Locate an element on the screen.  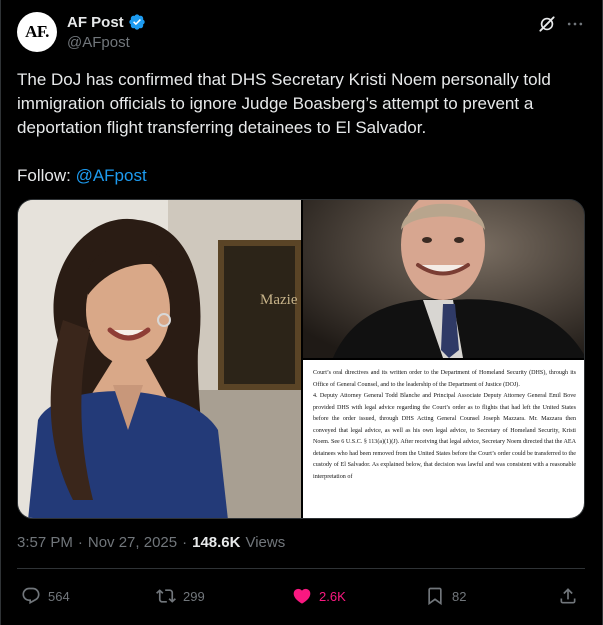
repost-count: 299 is located at coordinates (194, 596).